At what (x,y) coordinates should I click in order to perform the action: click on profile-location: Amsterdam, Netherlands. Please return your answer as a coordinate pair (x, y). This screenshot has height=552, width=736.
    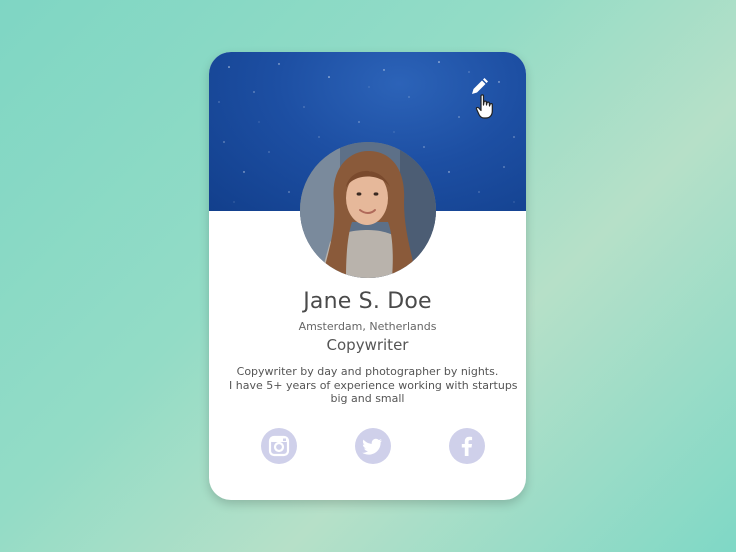
    Looking at the image, I should click on (367, 326).